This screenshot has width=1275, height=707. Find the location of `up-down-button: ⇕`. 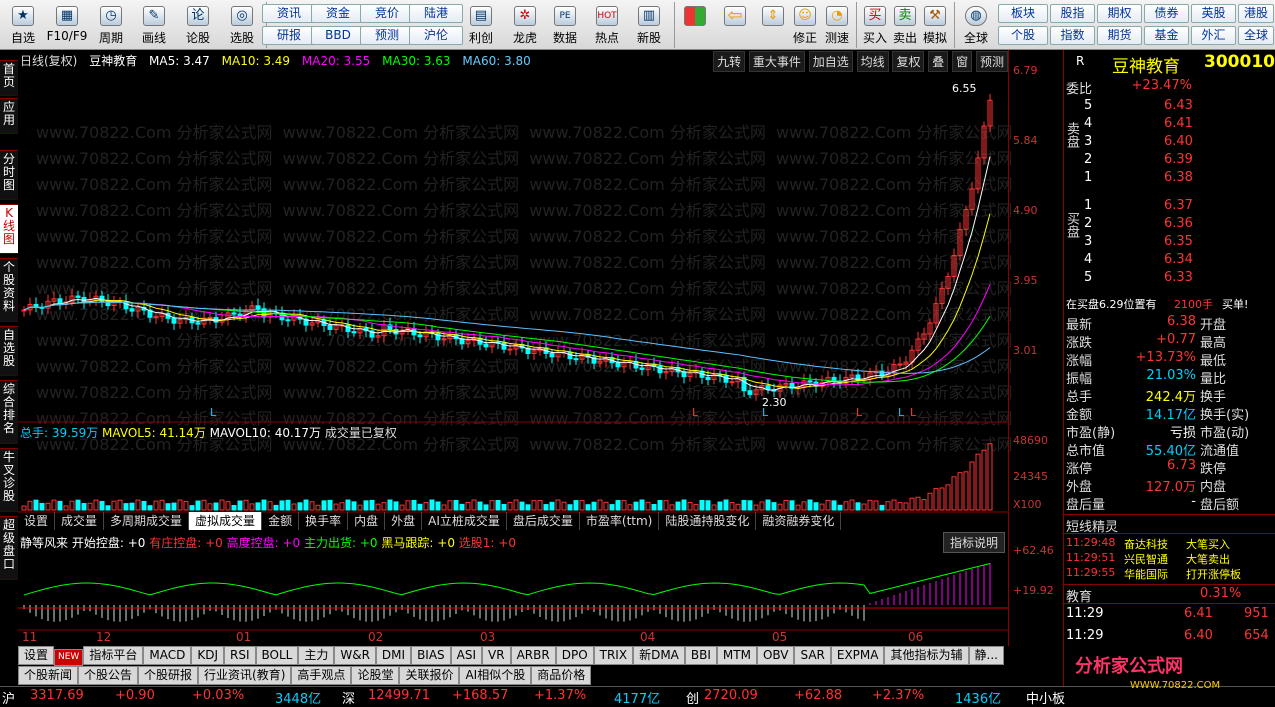

up-down-button: ⇕ is located at coordinates (773, 26).